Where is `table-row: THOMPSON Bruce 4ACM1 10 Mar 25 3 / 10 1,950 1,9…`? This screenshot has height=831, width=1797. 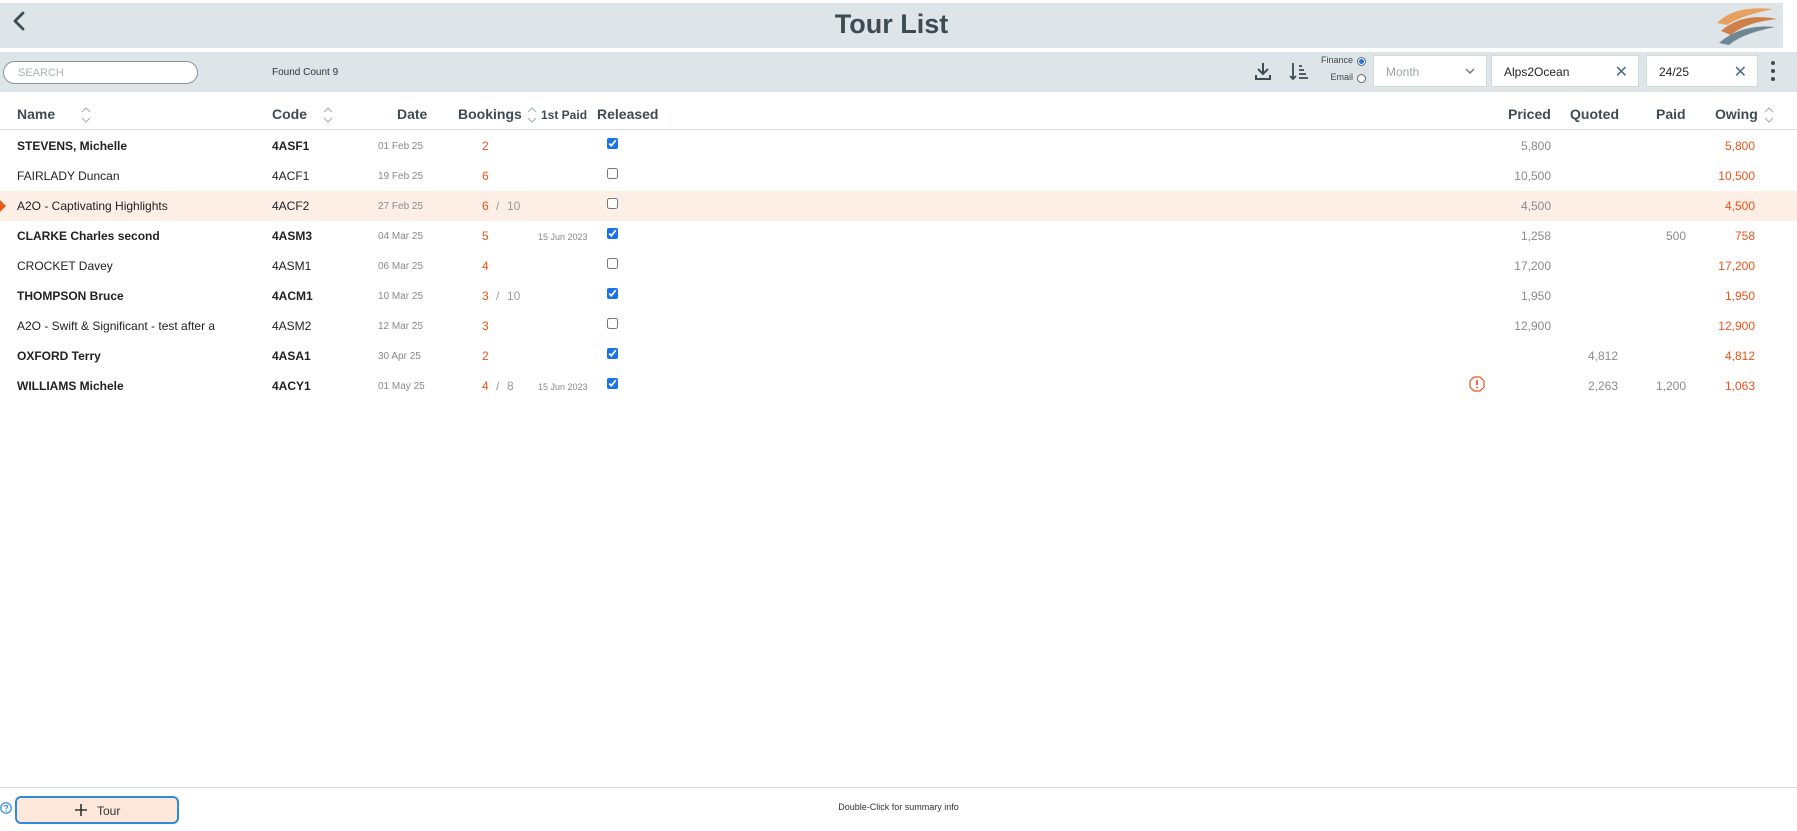
table-row: THOMPSON Bruce 4ACM1 10 Mar 25 3 / 10 1,950 1,9… is located at coordinates (898, 296).